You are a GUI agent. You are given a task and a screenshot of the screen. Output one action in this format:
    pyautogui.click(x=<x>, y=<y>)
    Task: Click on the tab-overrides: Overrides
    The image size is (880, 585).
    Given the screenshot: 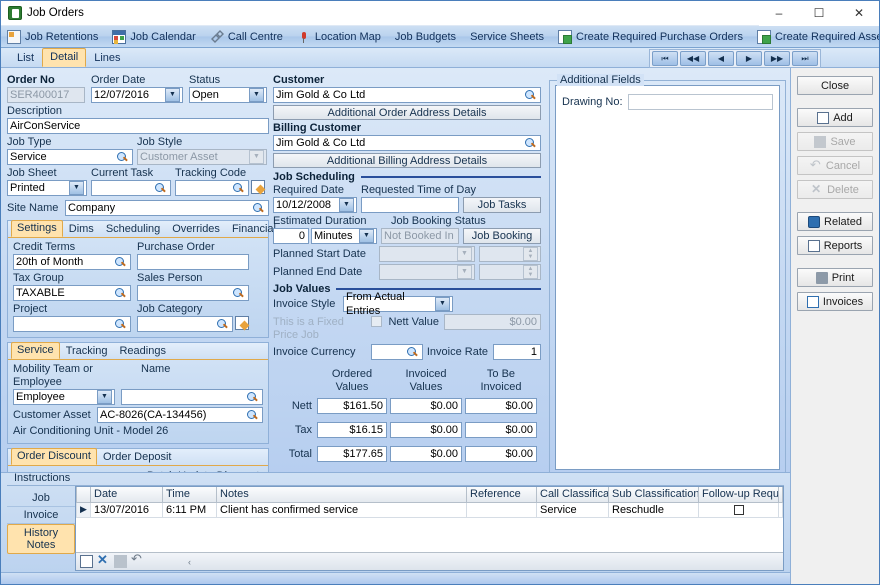 What is the action you would take?
    pyautogui.click(x=196, y=229)
    